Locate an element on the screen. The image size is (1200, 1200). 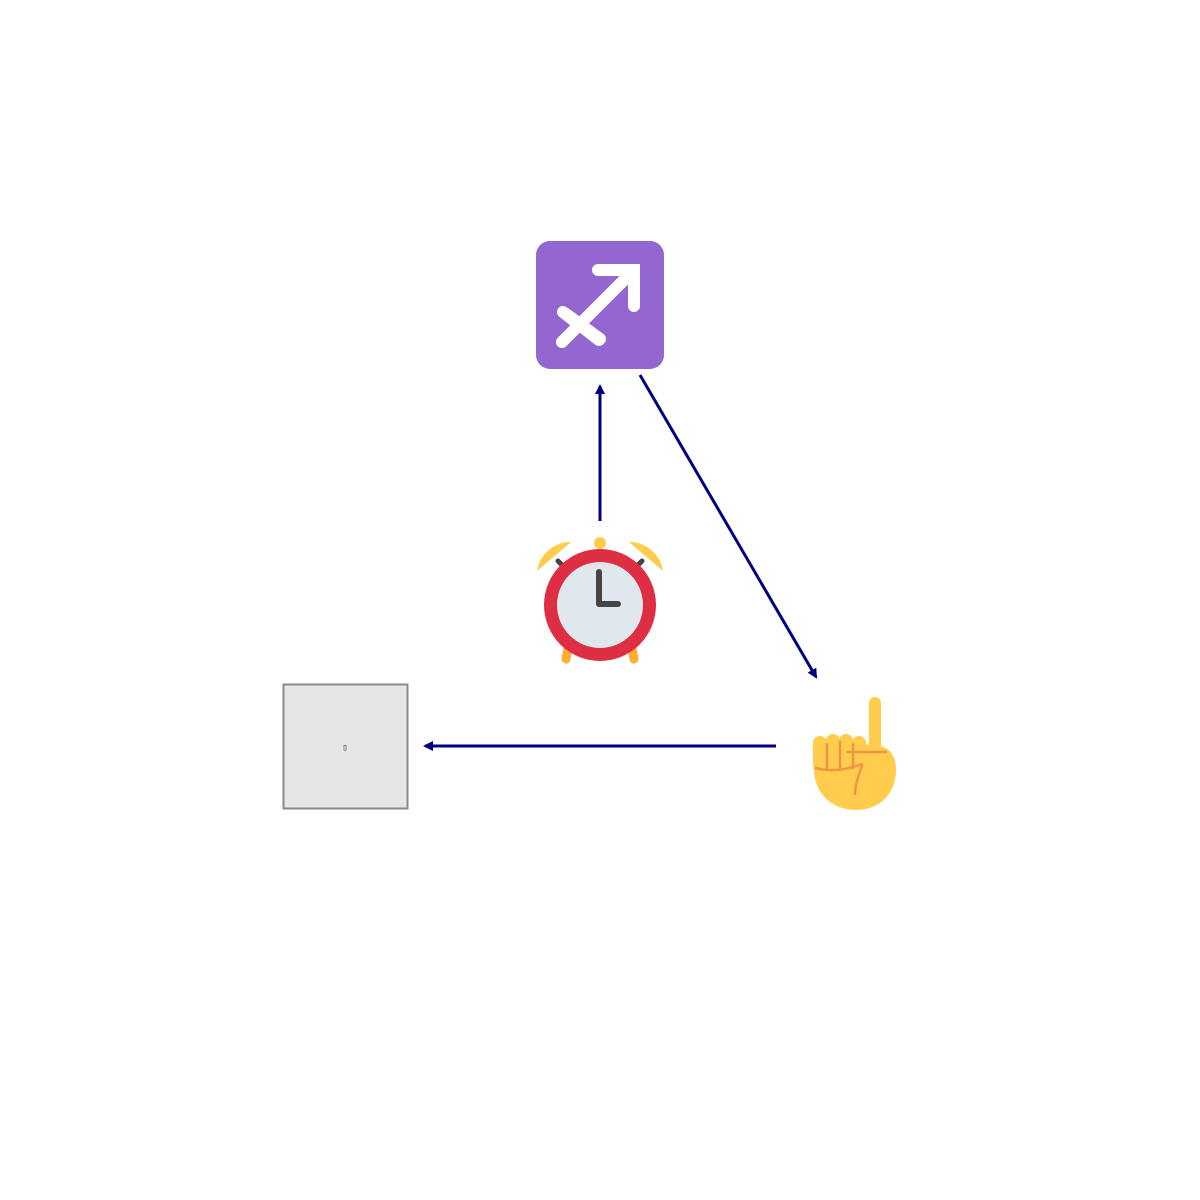
index-pointing-up-icon is located at coordinates (854, 753).